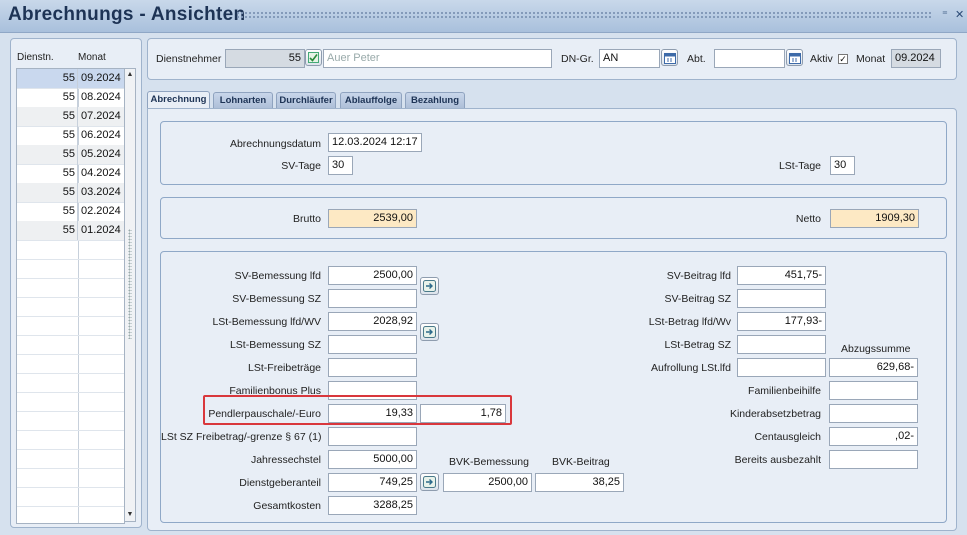  I want to click on list-row: 55 04.2024, so click(70, 174).